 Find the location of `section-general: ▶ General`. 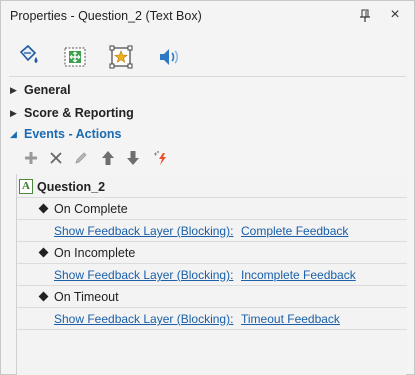

section-general: ▶ General is located at coordinates (40, 90).